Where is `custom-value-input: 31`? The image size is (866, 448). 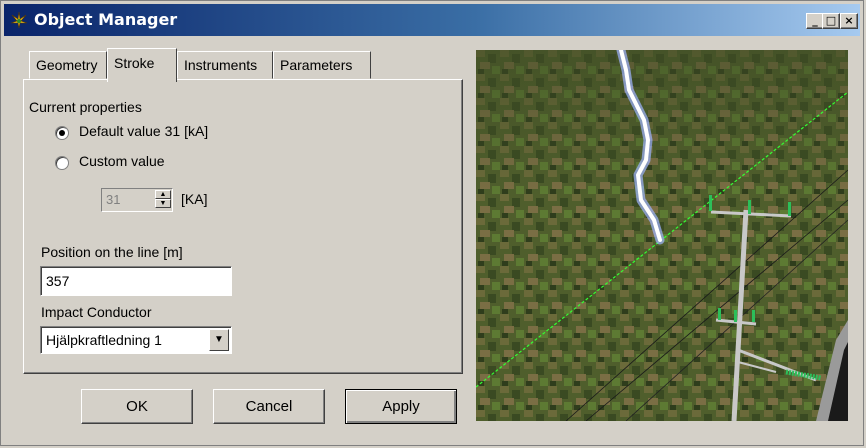 custom-value-input: 31 is located at coordinates (113, 199).